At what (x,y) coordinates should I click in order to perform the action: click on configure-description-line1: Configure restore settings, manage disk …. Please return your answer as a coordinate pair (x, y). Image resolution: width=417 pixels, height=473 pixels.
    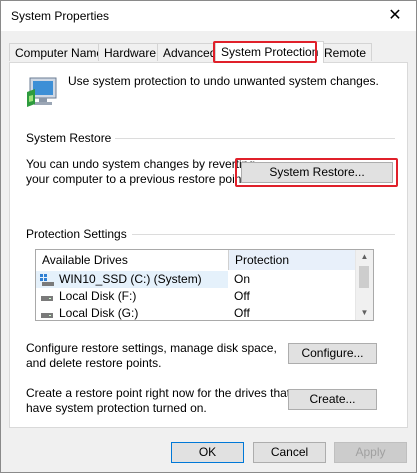
    Looking at the image, I should click on (151, 348).